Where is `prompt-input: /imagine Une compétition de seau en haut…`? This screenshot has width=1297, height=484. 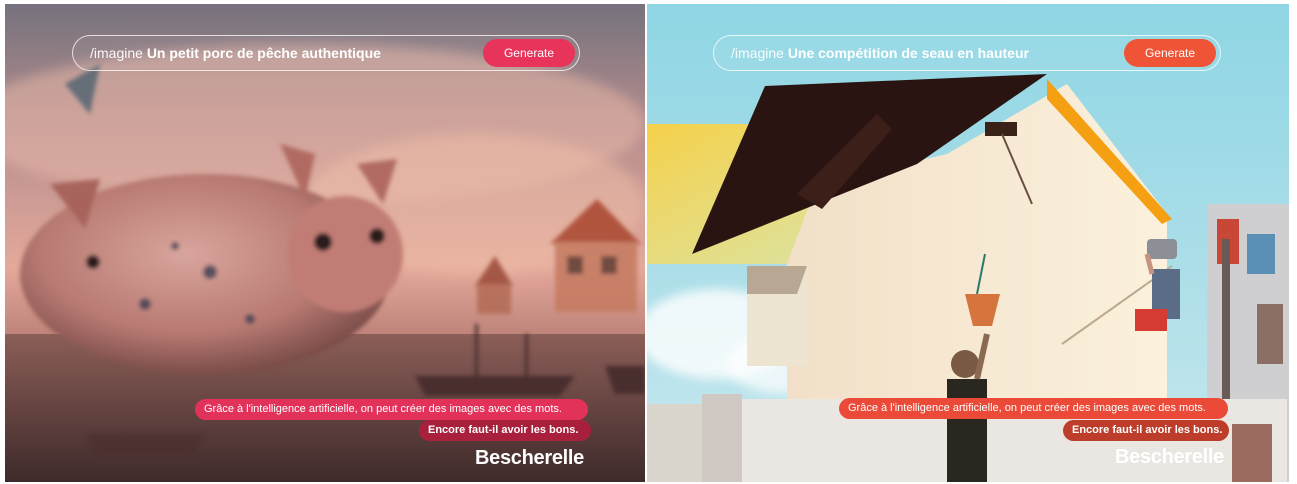
prompt-input: /imagine Une compétition de seau en haut… is located at coordinates (967, 53).